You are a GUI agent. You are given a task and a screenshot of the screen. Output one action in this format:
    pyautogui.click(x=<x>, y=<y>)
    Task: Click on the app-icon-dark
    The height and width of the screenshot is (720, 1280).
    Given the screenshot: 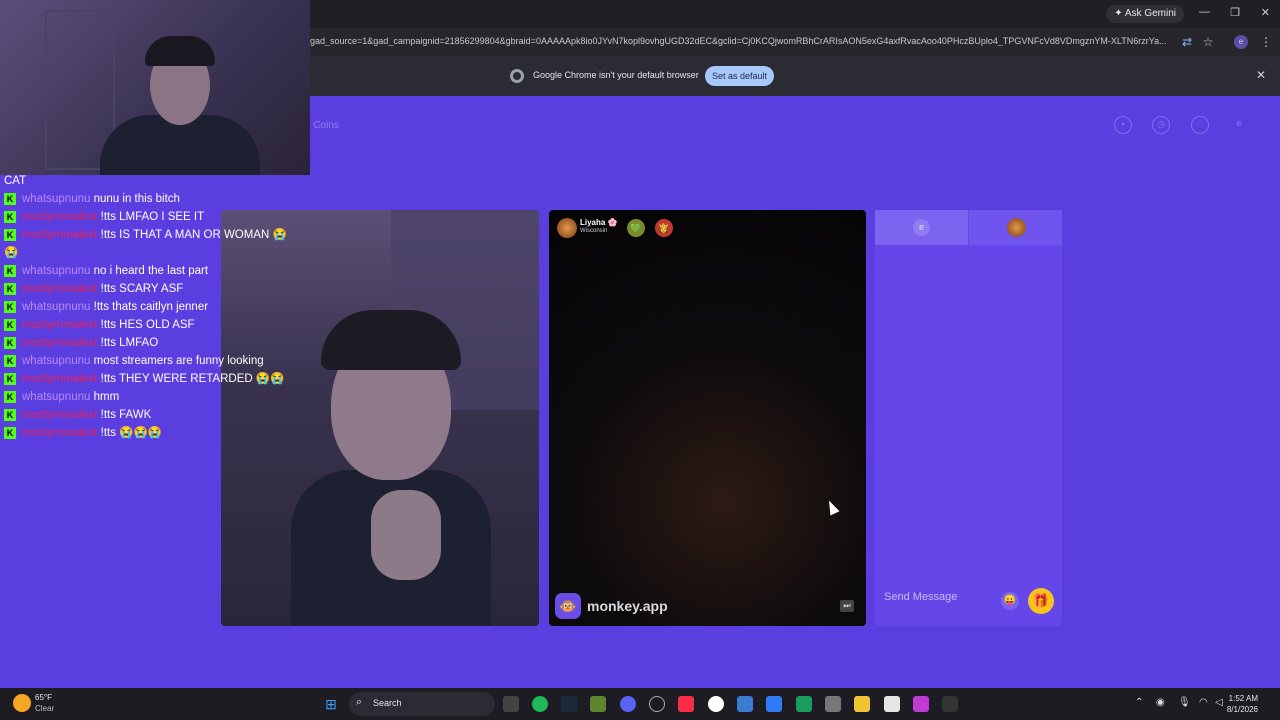 What is the action you would take?
    pyautogui.click(x=950, y=704)
    